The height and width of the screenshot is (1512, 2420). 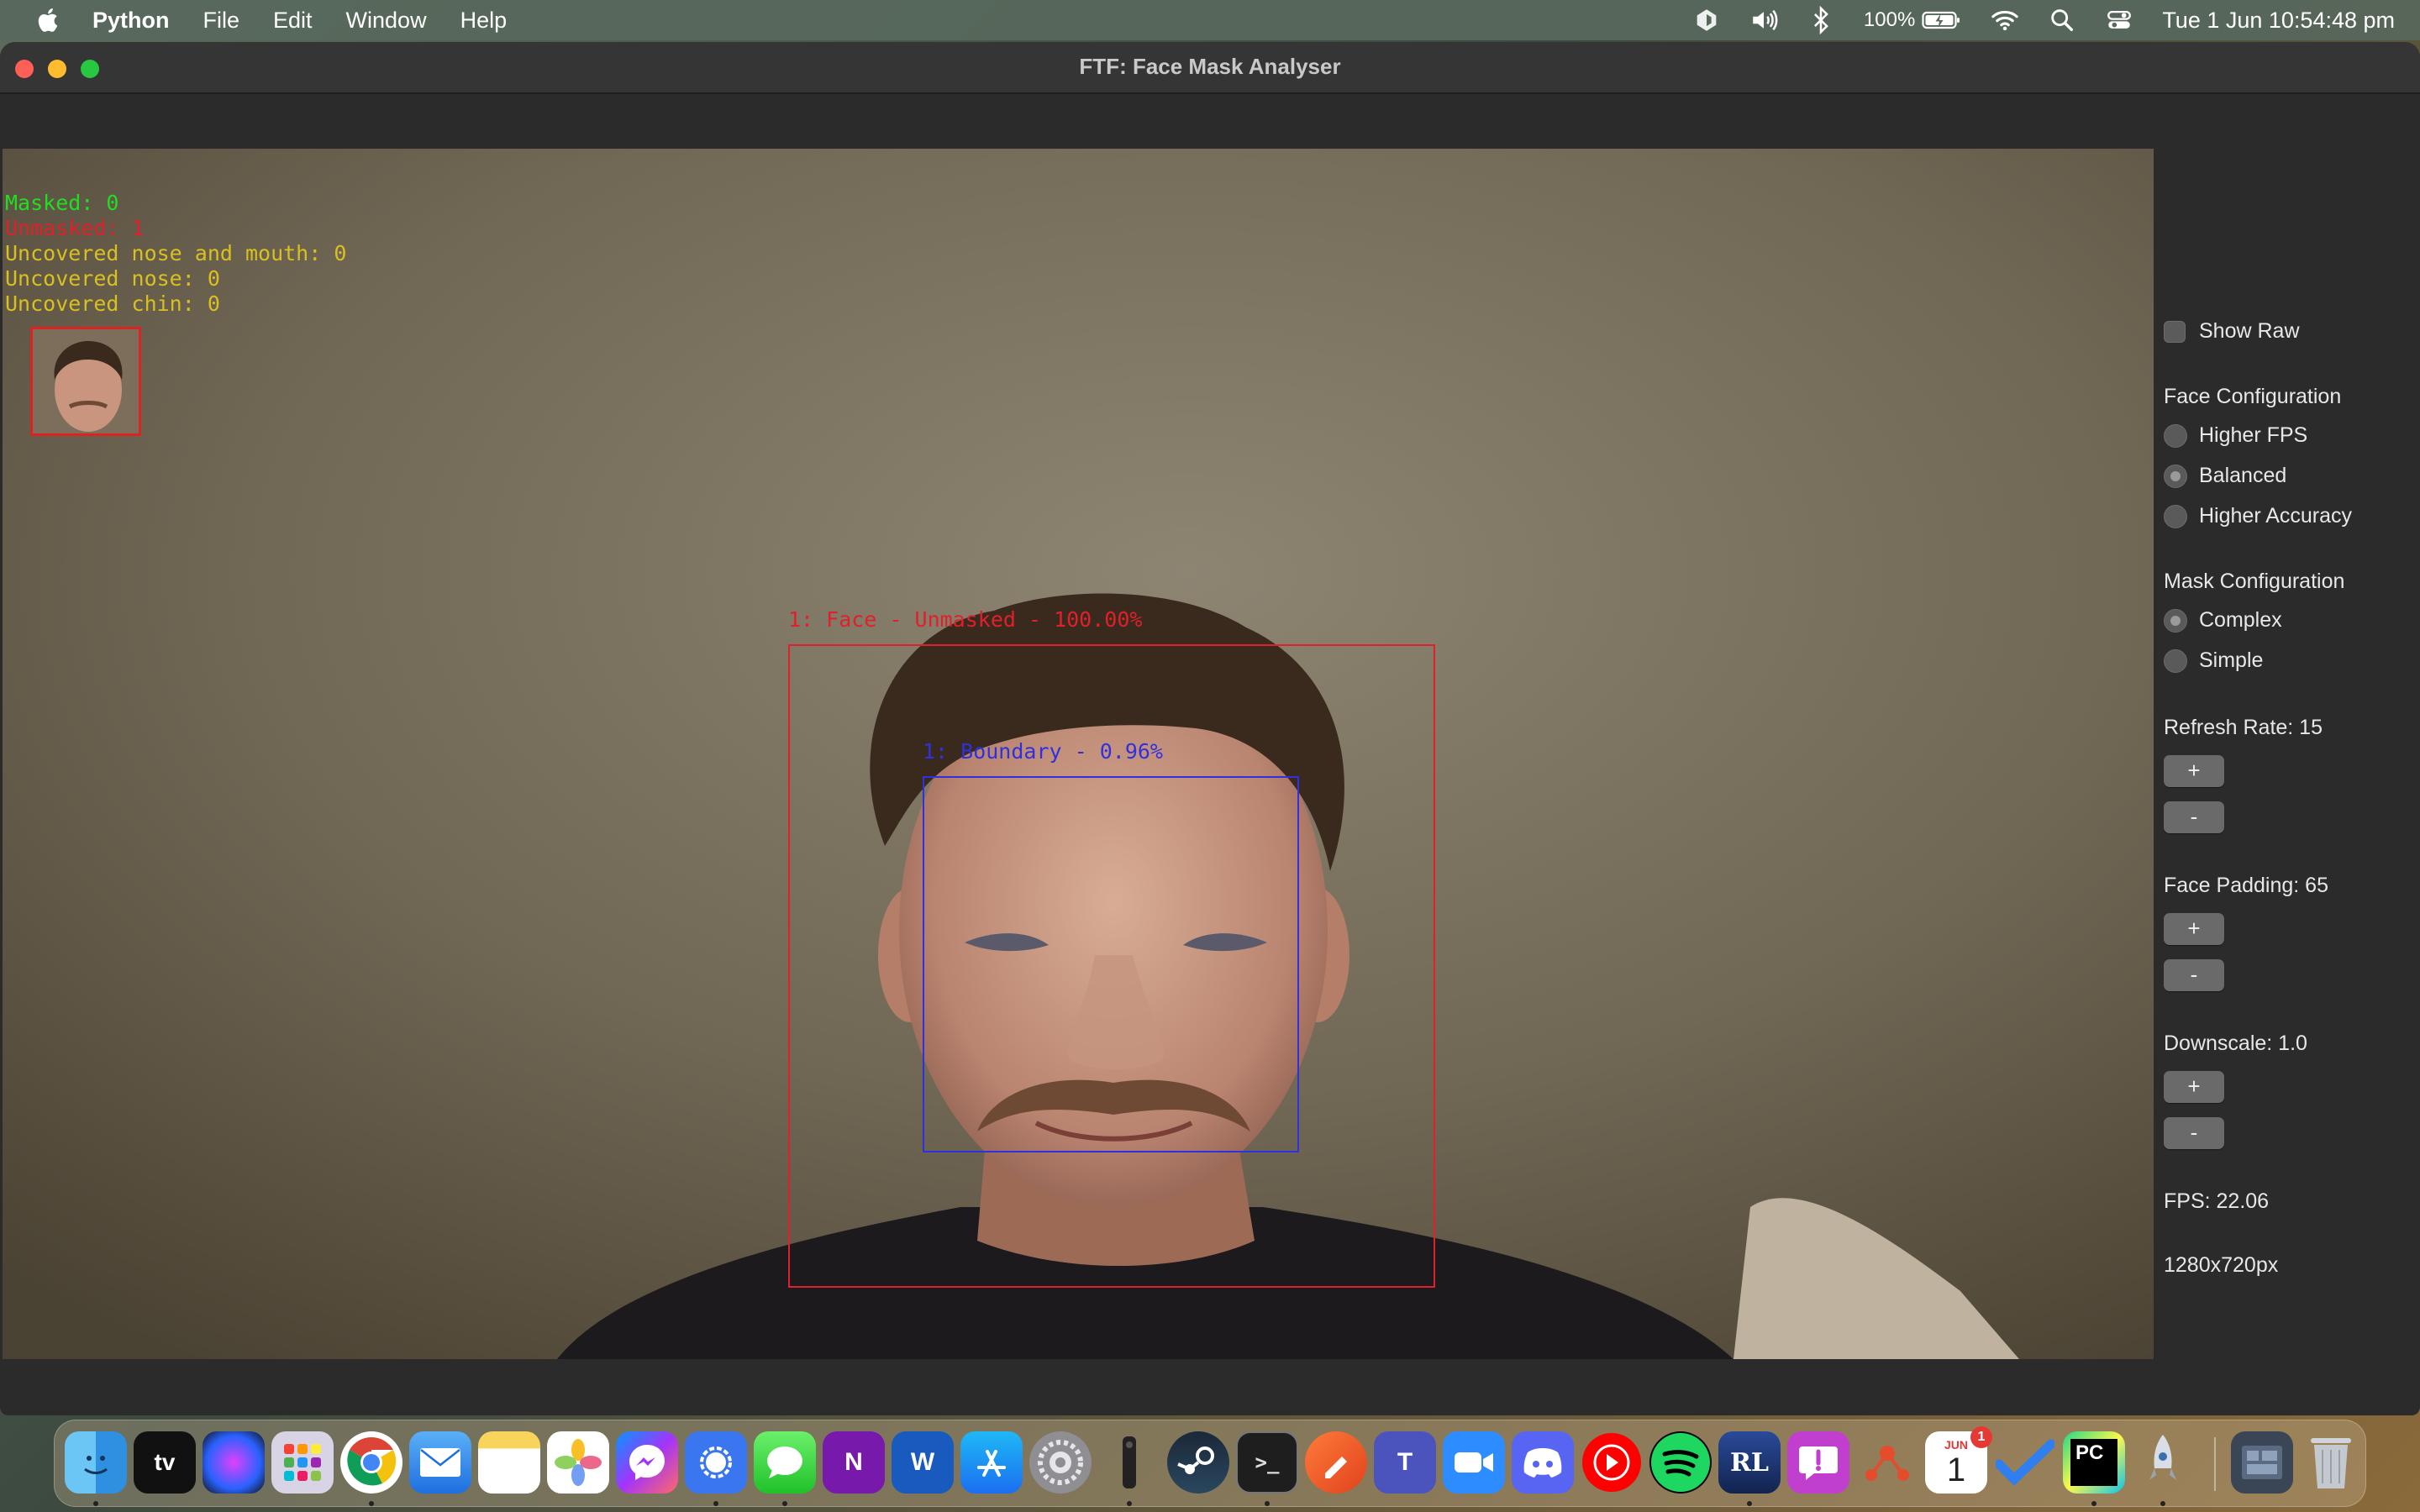 What do you see at coordinates (440, 1462) in the screenshot?
I see `mail-icon` at bounding box center [440, 1462].